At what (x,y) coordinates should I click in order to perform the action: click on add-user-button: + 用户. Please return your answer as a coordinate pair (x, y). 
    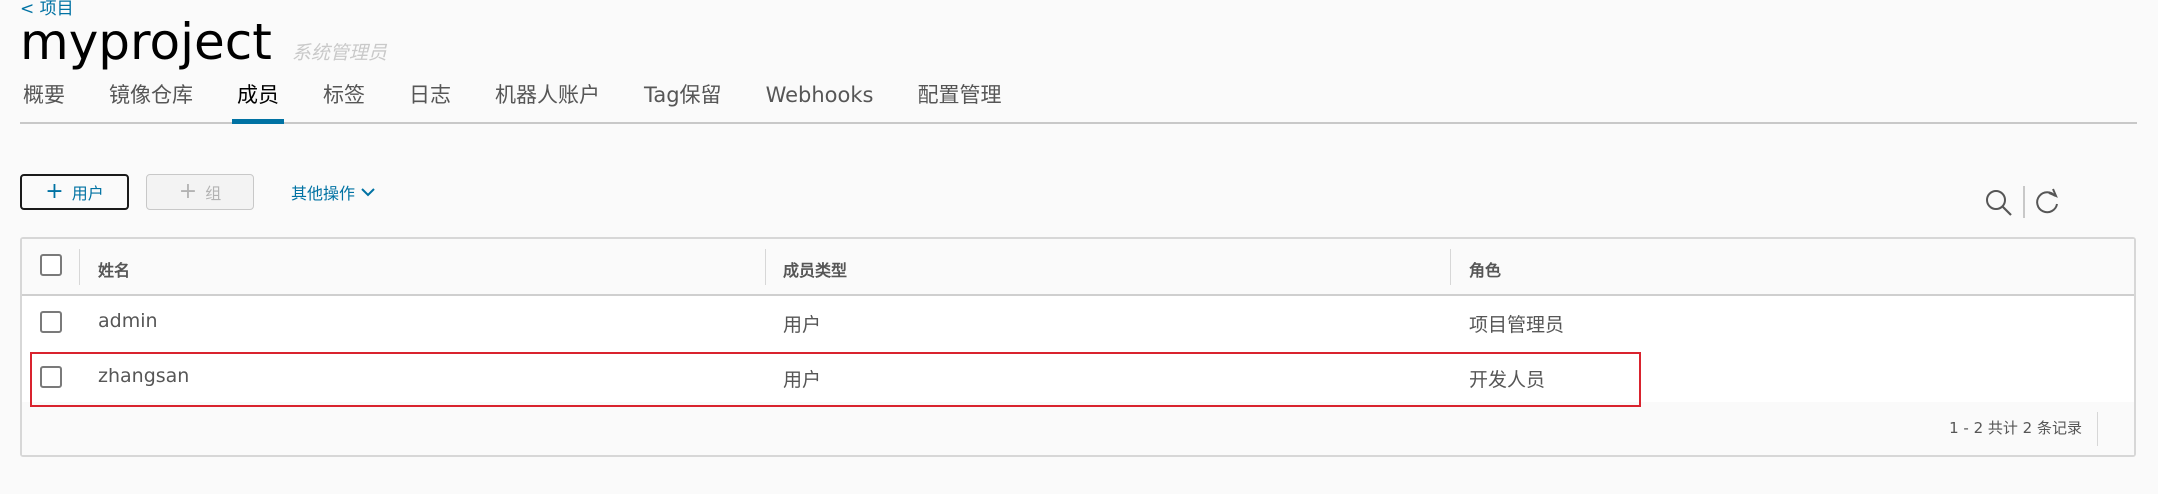
    Looking at the image, I should click on (74, 192).